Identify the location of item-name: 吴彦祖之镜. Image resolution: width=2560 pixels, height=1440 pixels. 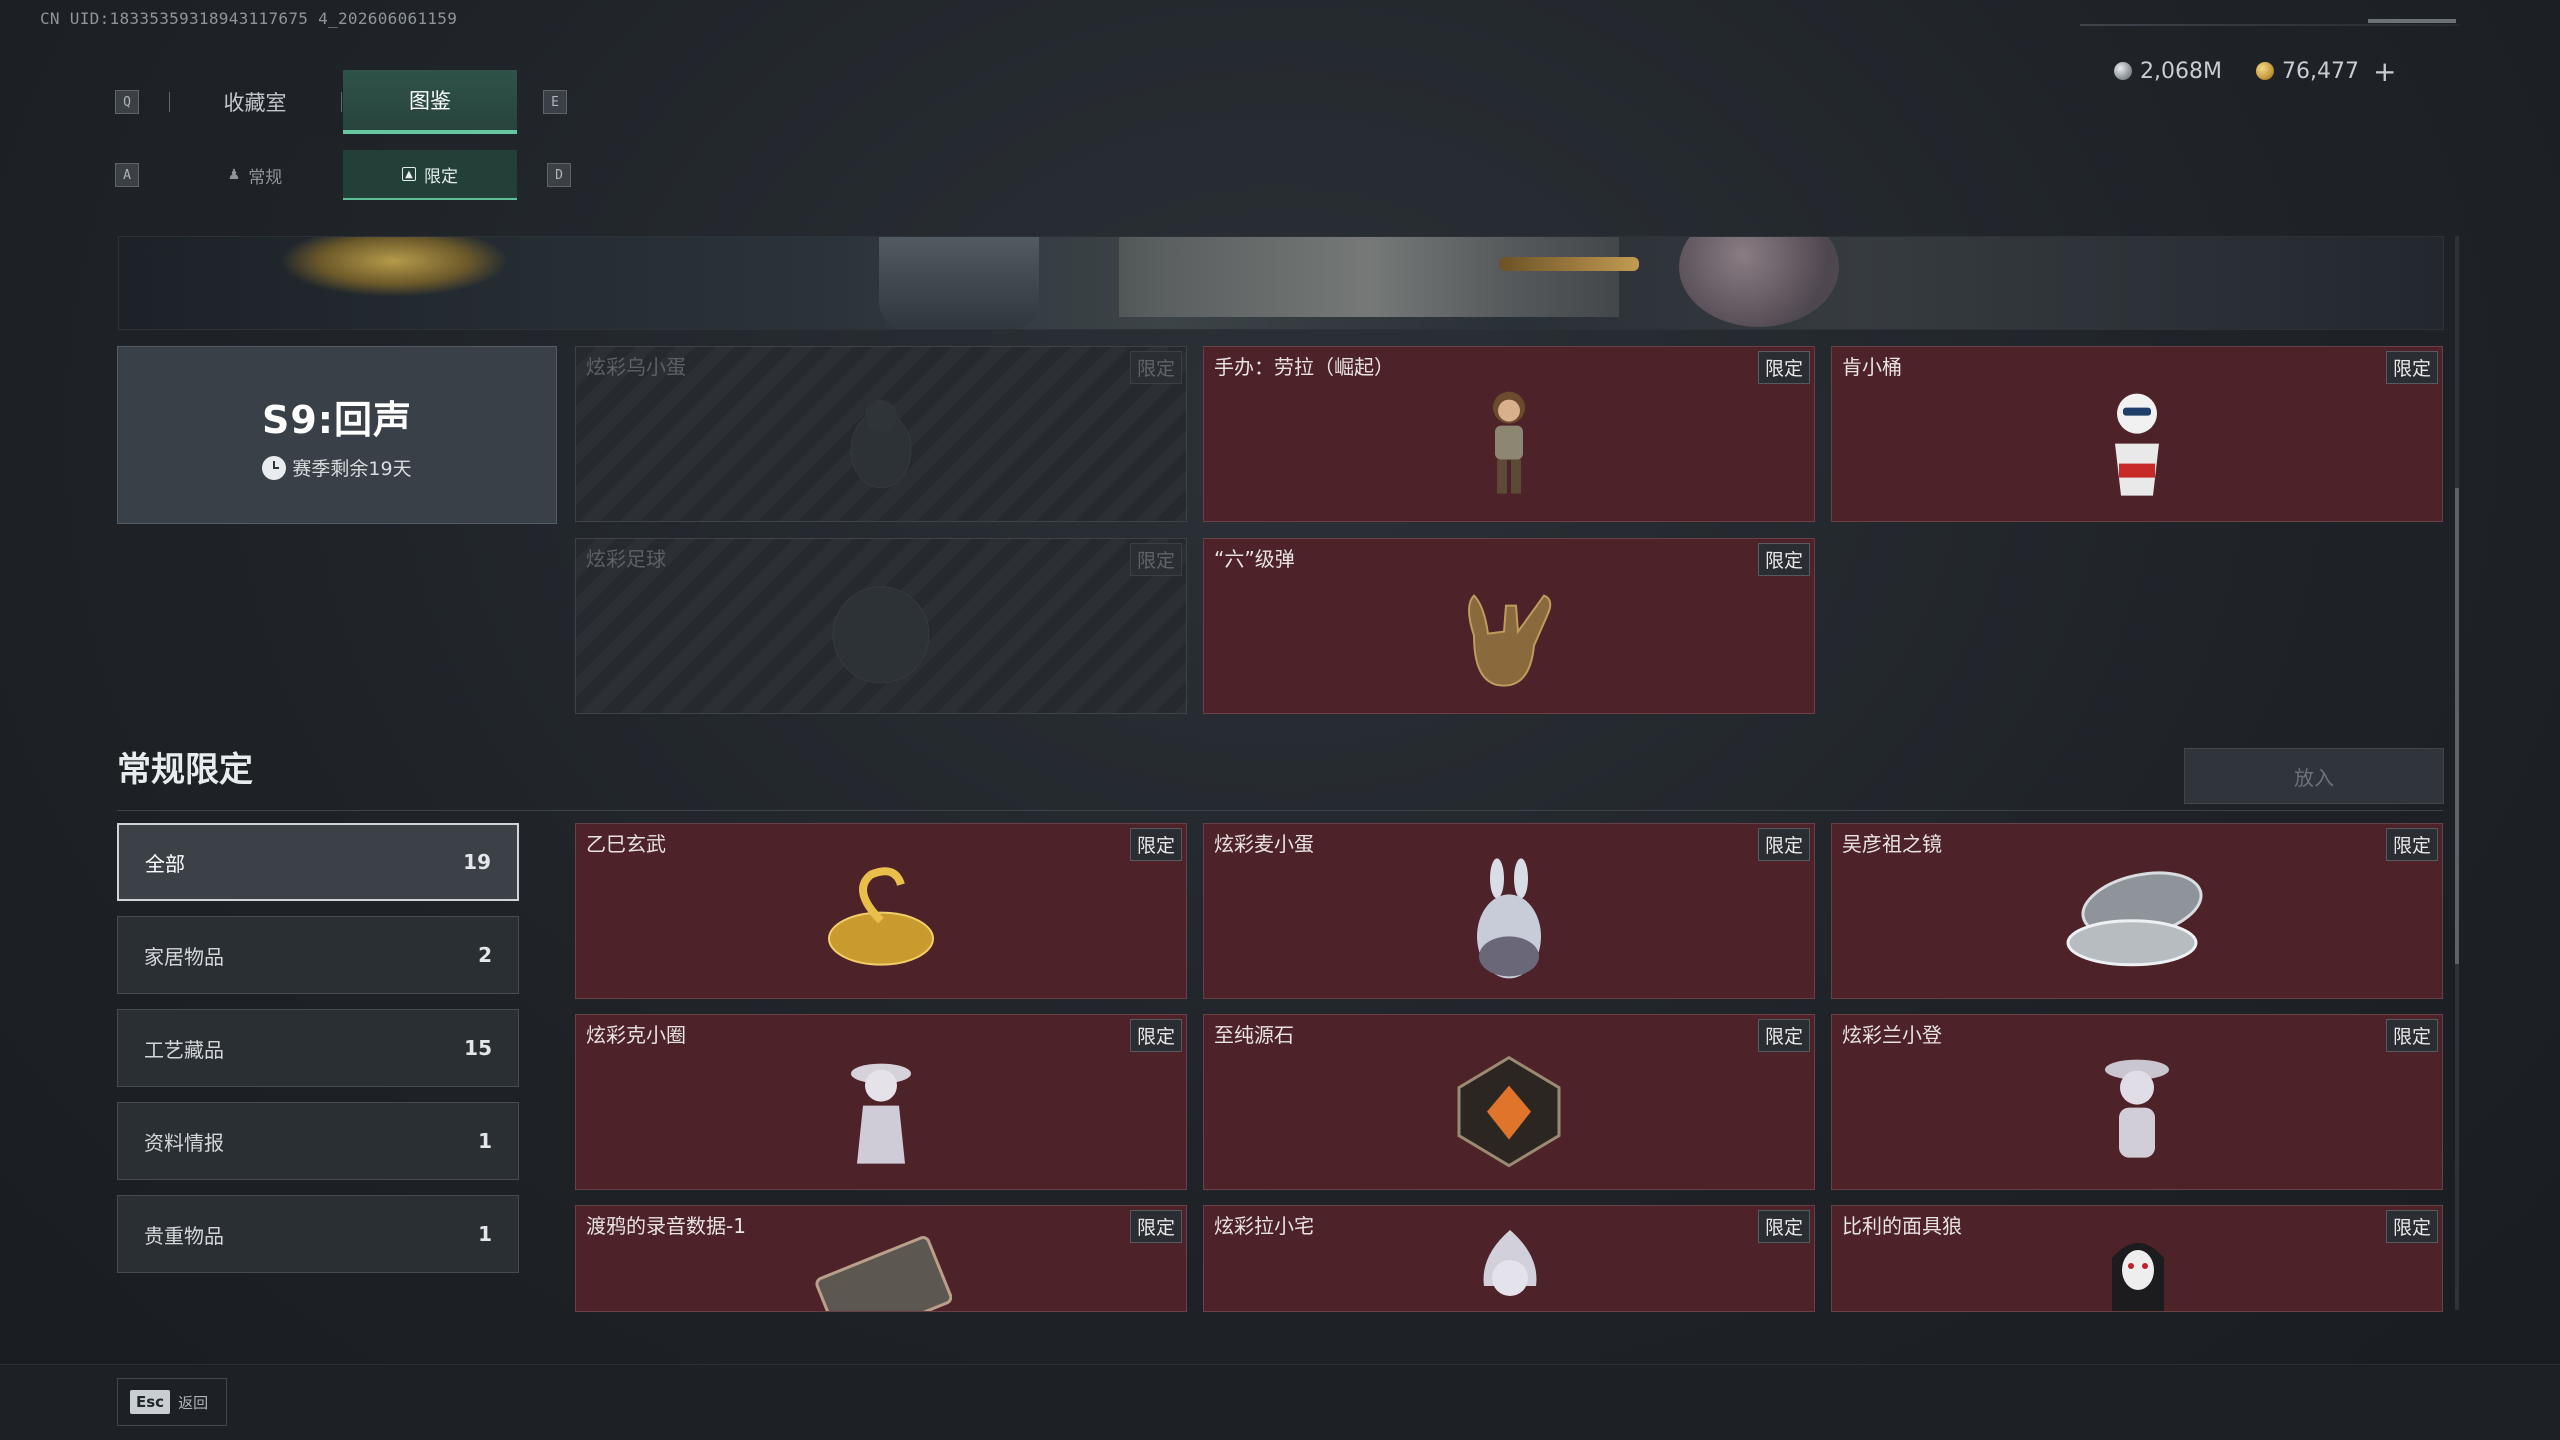
(1892, 844).